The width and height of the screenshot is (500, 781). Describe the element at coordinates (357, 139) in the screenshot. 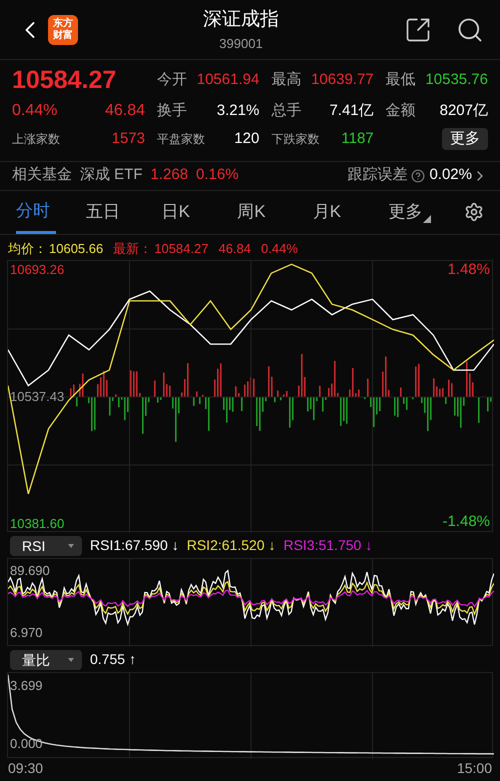

I see `stat-value: 1187` at that location.